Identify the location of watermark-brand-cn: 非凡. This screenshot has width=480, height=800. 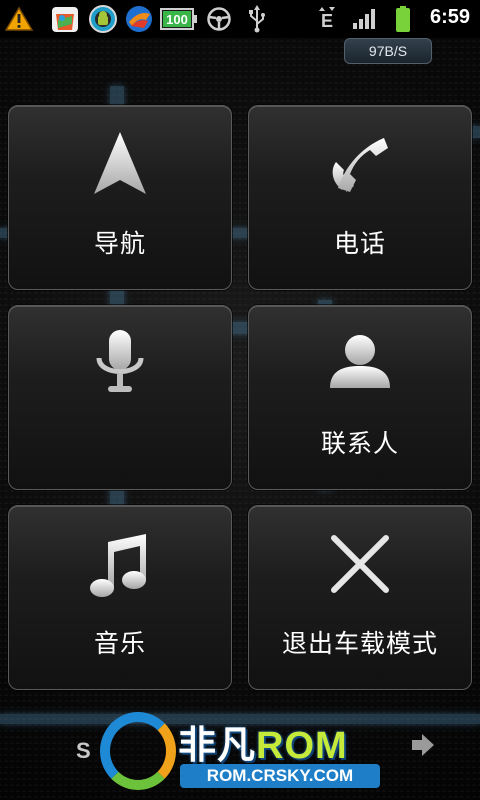
(217, 746).